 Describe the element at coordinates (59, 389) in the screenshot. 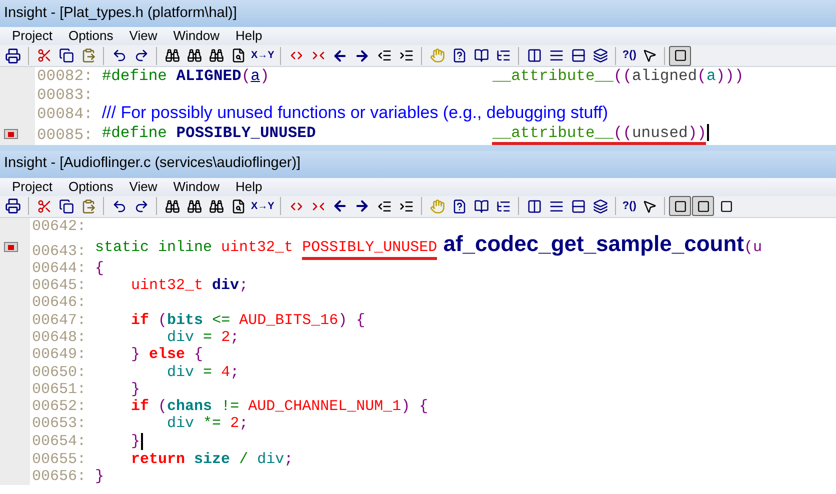

I see `line-number: 00651:` at that location.